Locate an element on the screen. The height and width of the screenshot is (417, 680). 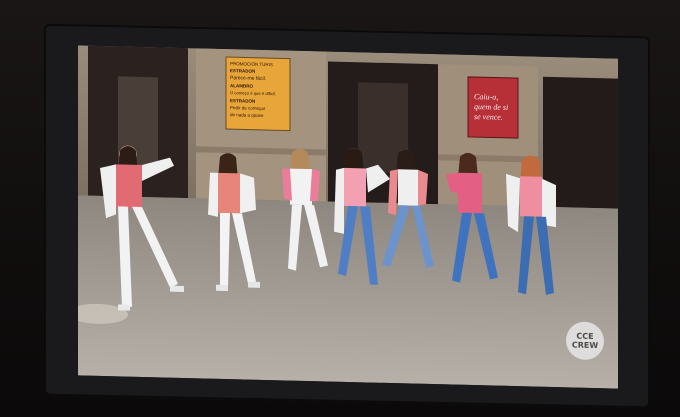
poster-red-line-1: Caiu-o, is located at coordinates (486, 97).